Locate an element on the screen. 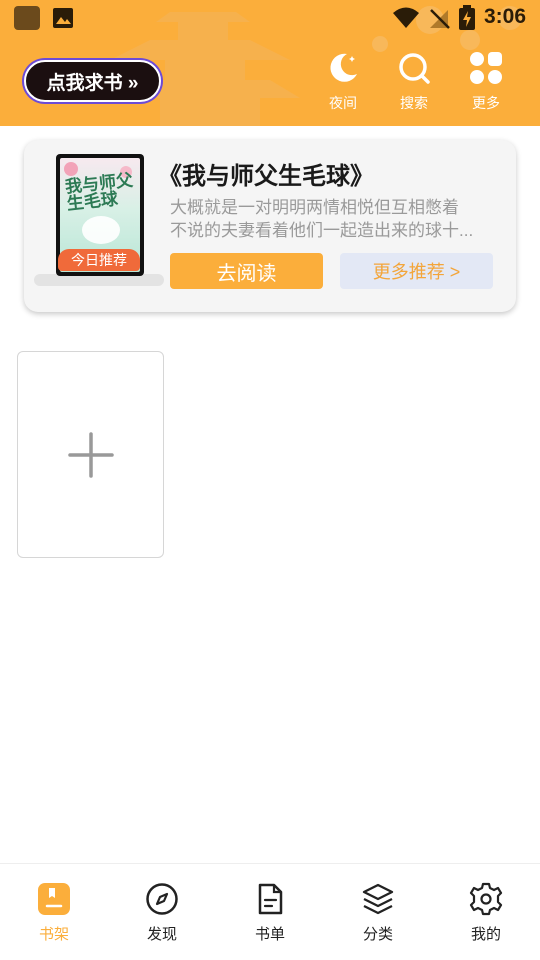 Image resolution: width=540 pixels, height=960 pixels. book-title: 《我与师父生毛球》 is located at coordinates (266, 173).